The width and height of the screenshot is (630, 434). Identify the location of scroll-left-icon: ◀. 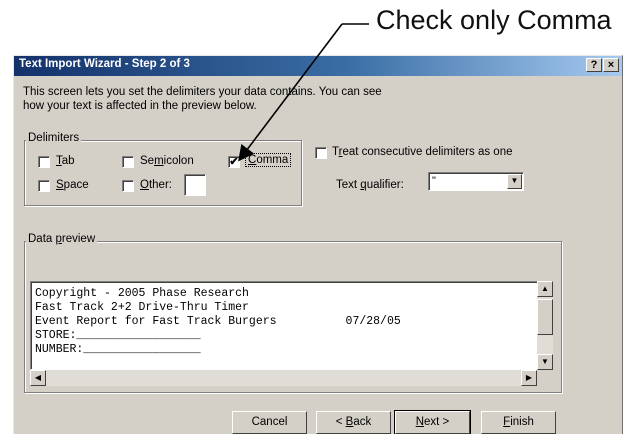
(38, 378).